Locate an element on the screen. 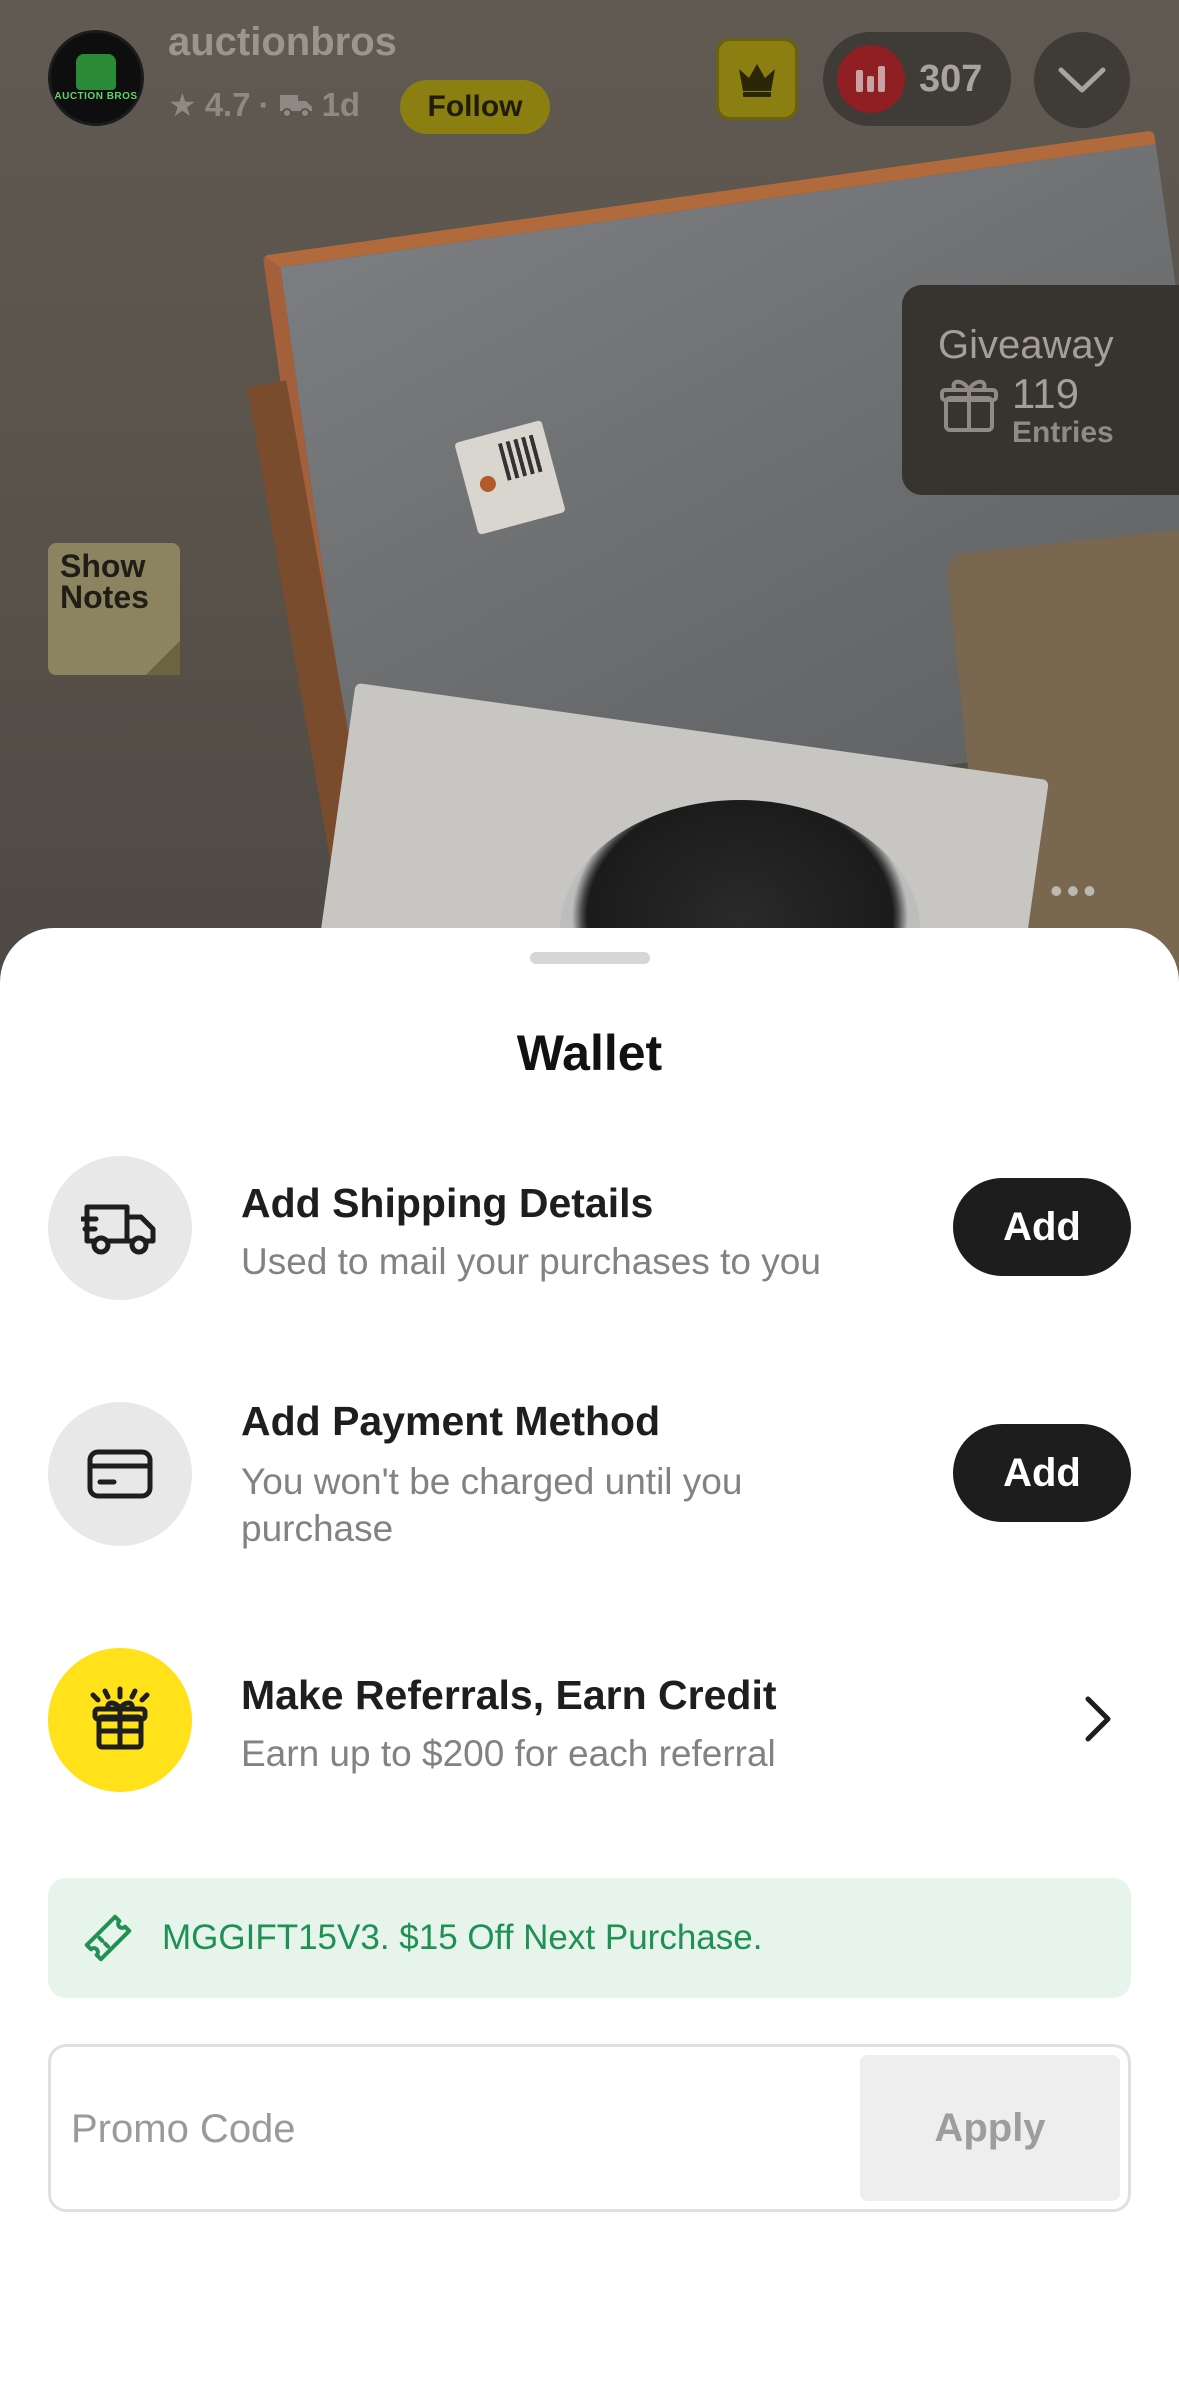  ticket-icon is located at coordinates (108, 1938).